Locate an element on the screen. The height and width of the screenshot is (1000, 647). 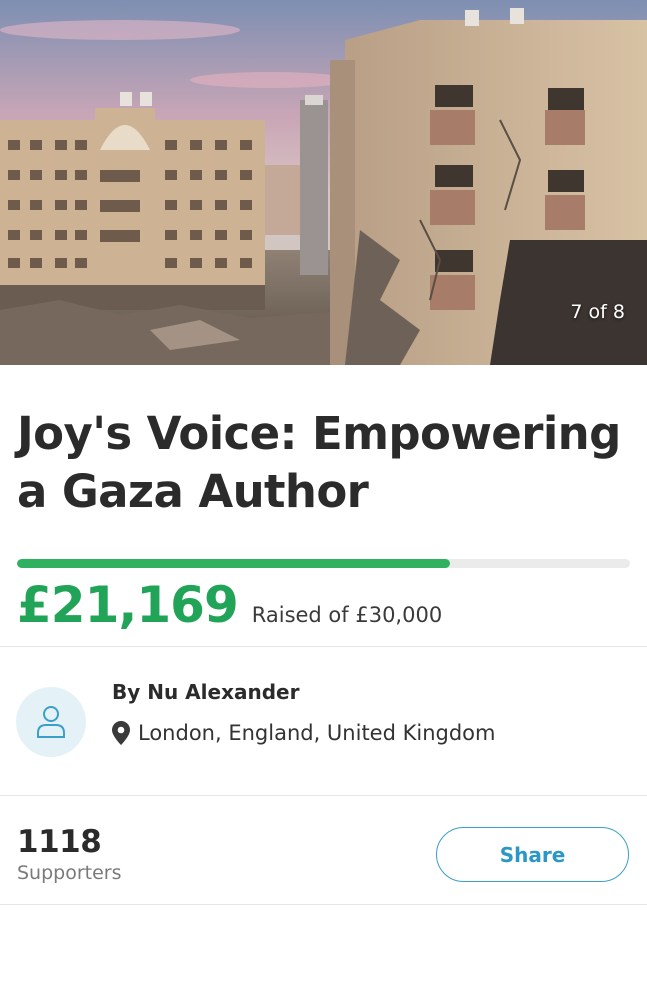
supporters-count: 1118 is located at coordinates (59, 842).